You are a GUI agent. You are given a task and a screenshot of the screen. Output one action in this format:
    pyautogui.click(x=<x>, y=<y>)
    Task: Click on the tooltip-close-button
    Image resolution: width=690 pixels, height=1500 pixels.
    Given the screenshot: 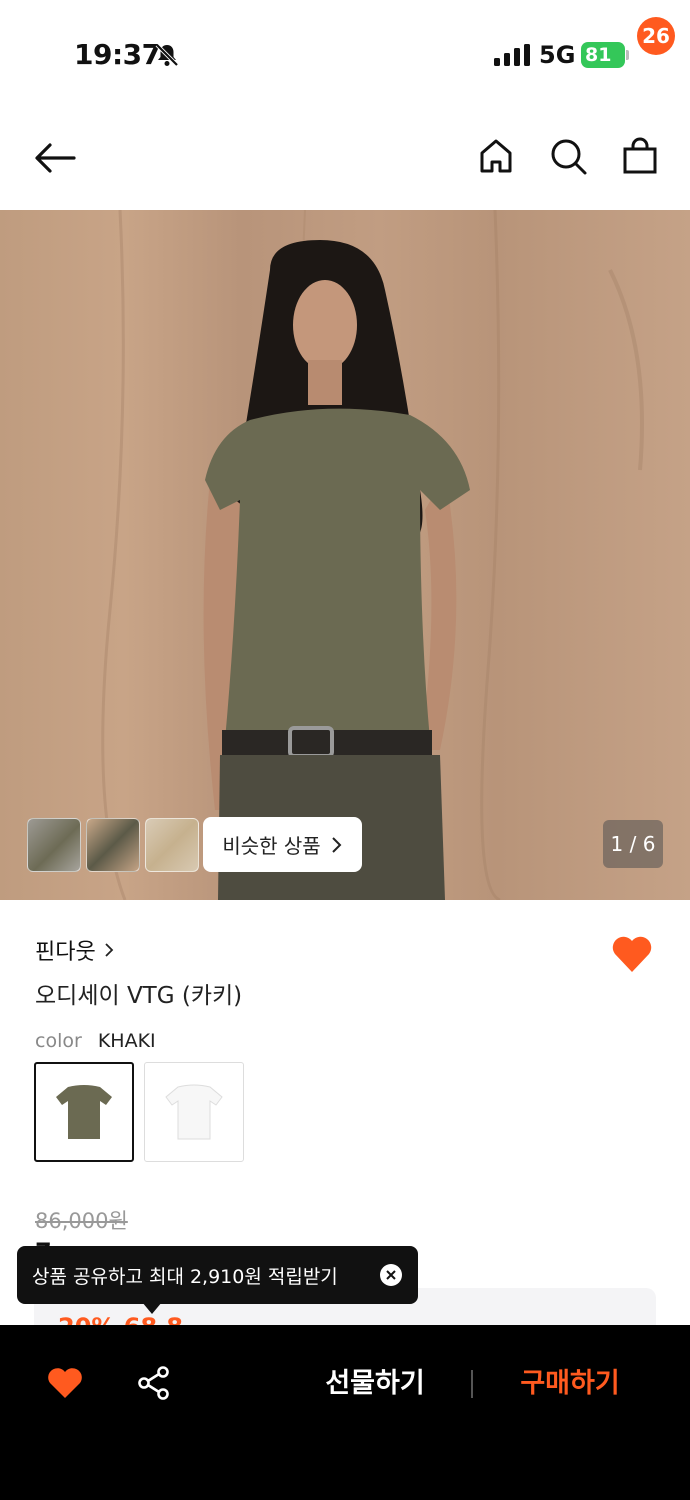 What is the action you would take?
    pyautogui.click(x=391, y=1275)
    